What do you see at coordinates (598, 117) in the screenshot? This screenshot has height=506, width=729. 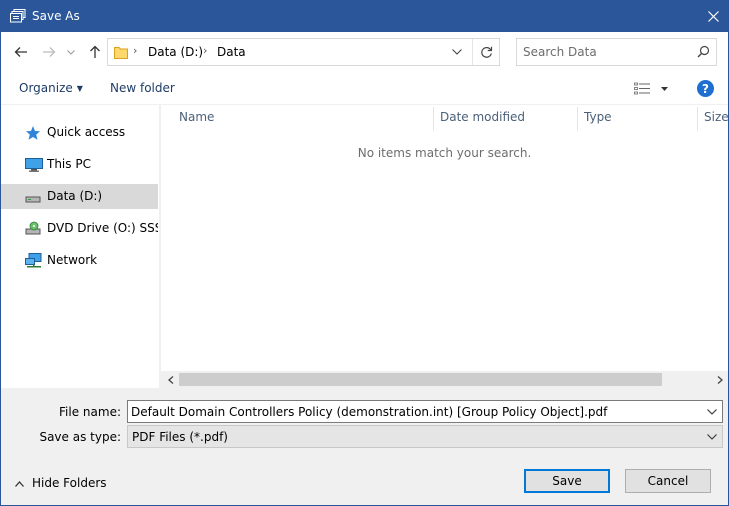 I see `column-header-type: Type` at bounding box center [598, 117].